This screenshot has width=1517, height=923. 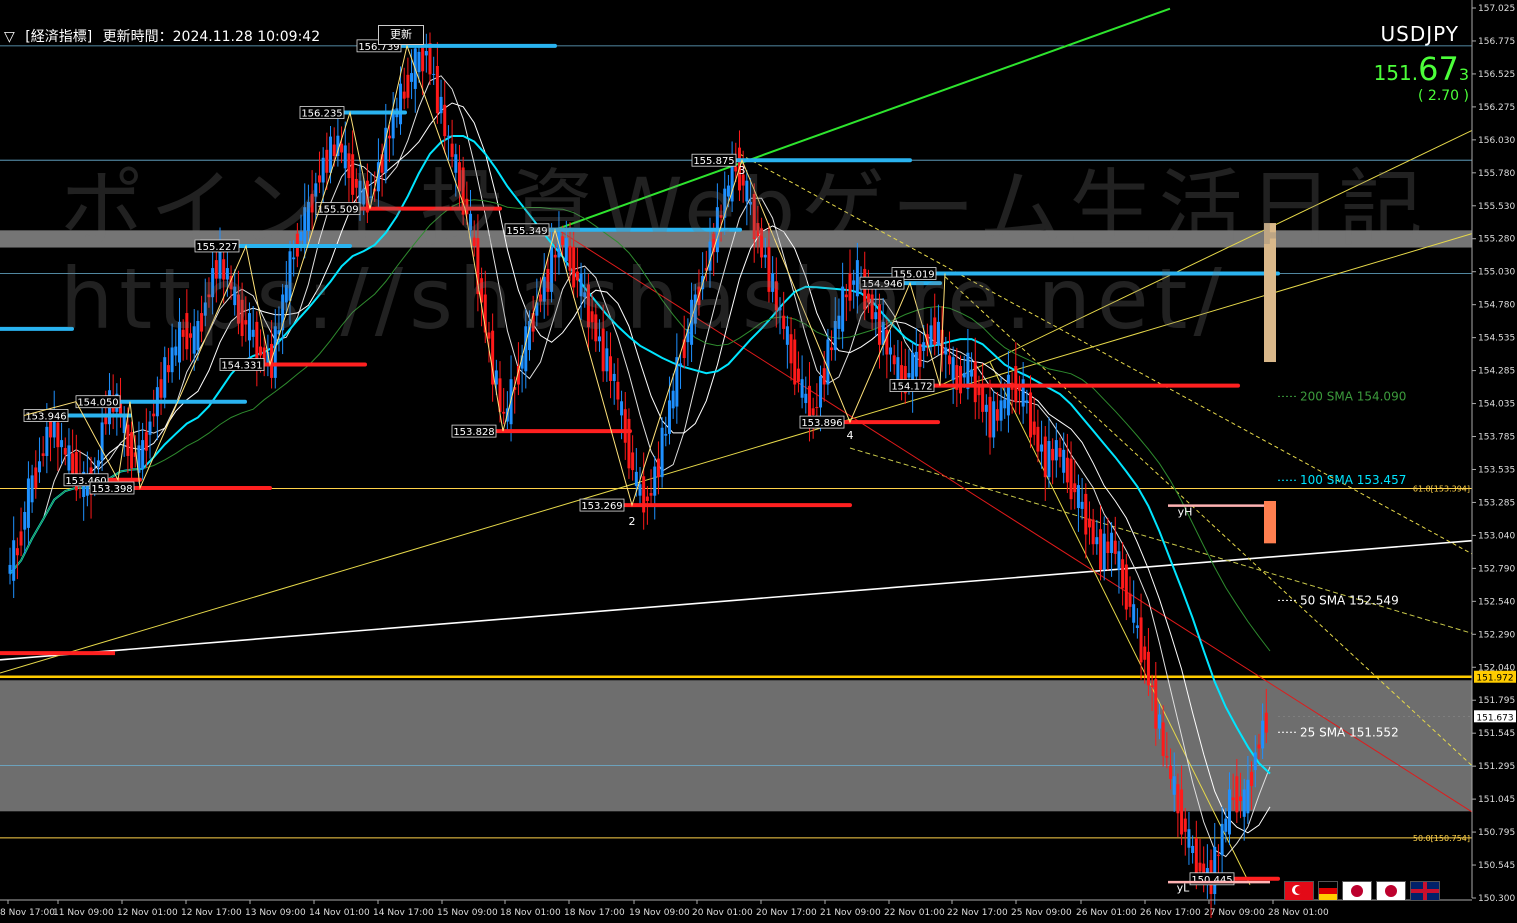 What do you see at coordinates (97, 403) in the screenshot?
I see `pivot-label: 154.050` at bounding box center [97, 403].